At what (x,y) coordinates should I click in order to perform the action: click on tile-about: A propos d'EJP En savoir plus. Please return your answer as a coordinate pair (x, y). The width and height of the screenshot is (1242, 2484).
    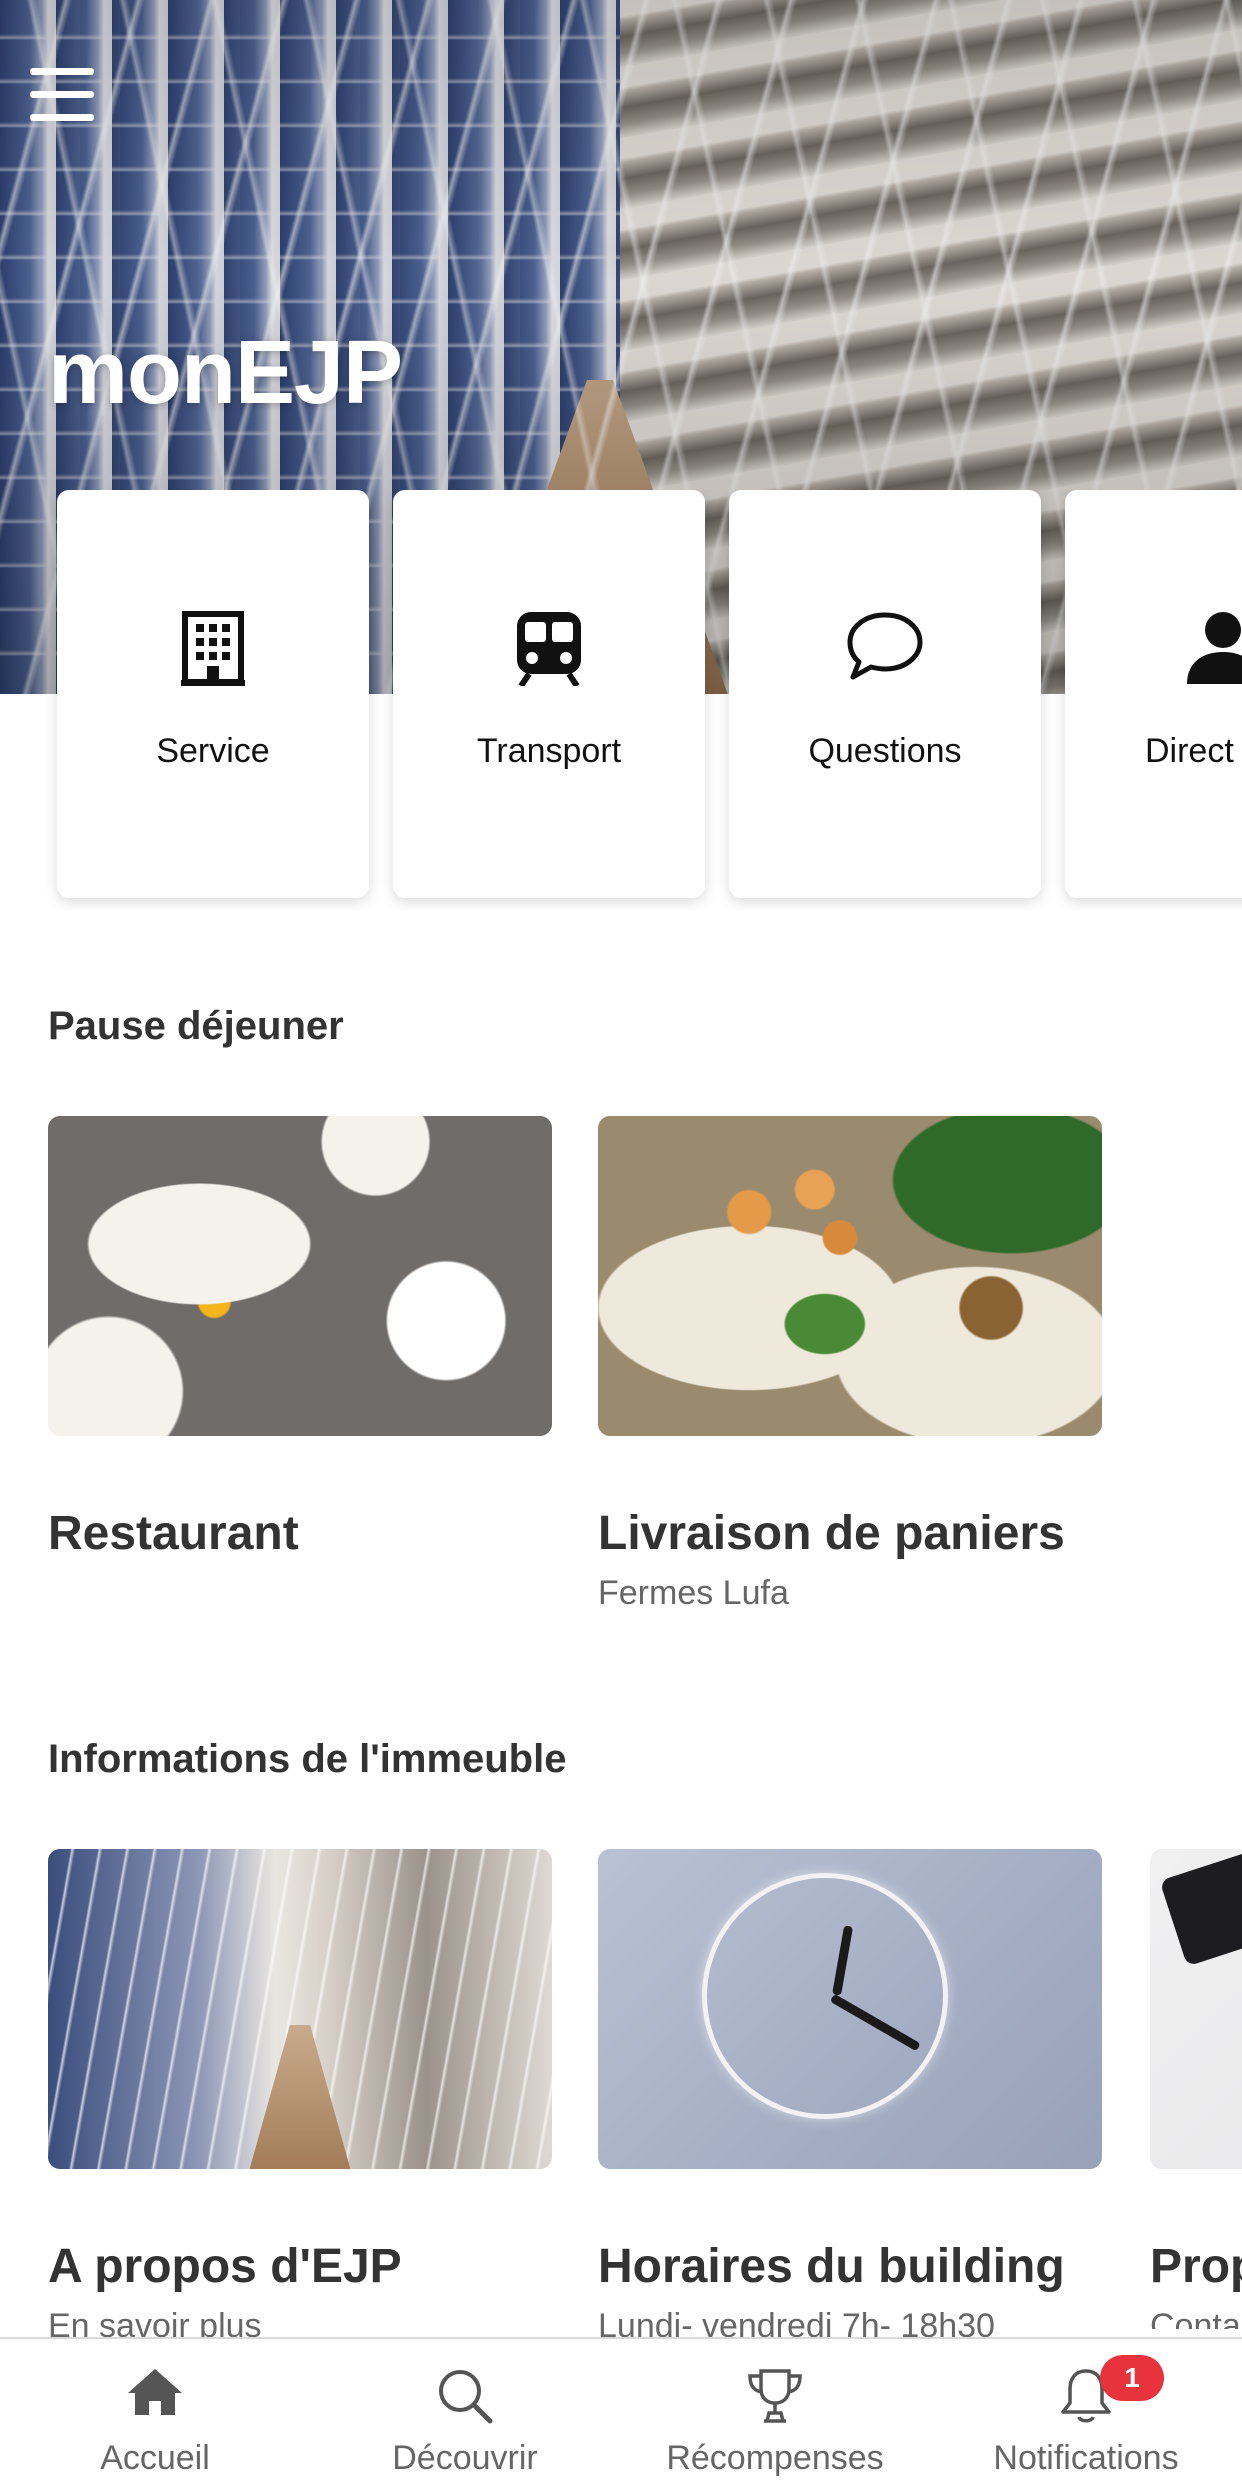
    Looking at the image, I should click on (300, 2097).